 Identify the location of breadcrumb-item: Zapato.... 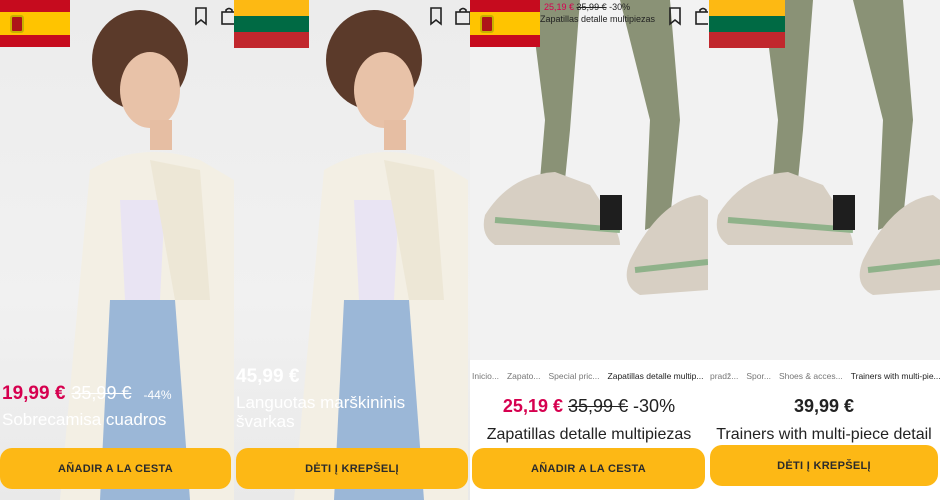
(524, 376).